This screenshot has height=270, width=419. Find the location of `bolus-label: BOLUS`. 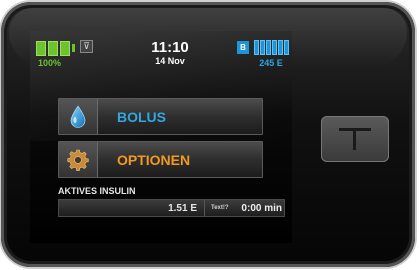

bolus-label: BOLUS is located at coordinates (141, 117).